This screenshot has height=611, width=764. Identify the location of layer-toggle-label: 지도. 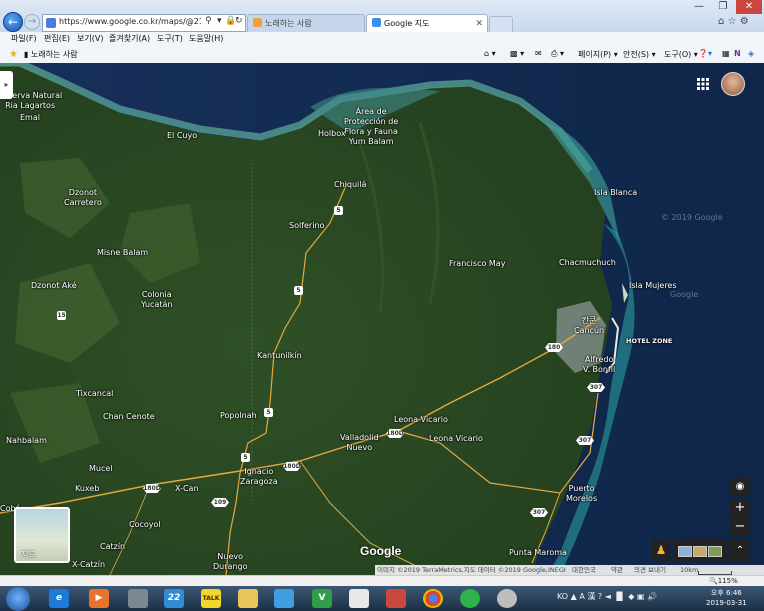
(28, 554).